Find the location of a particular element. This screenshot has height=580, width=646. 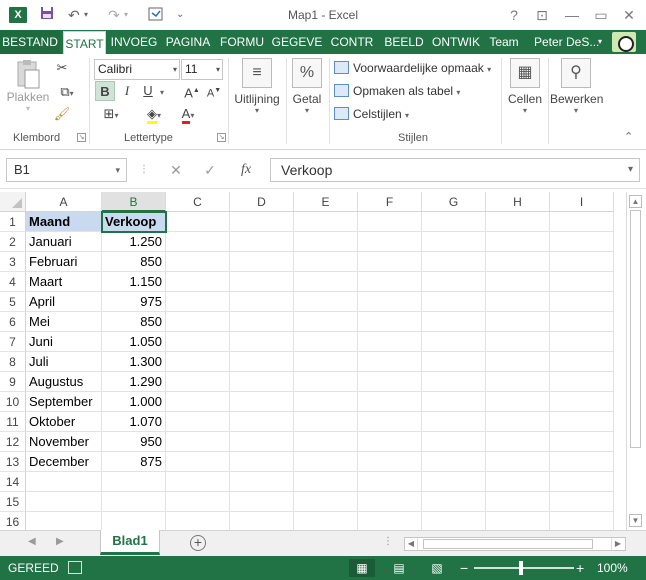

tab-insert: INVOEG is located at coordinates (134, 42).